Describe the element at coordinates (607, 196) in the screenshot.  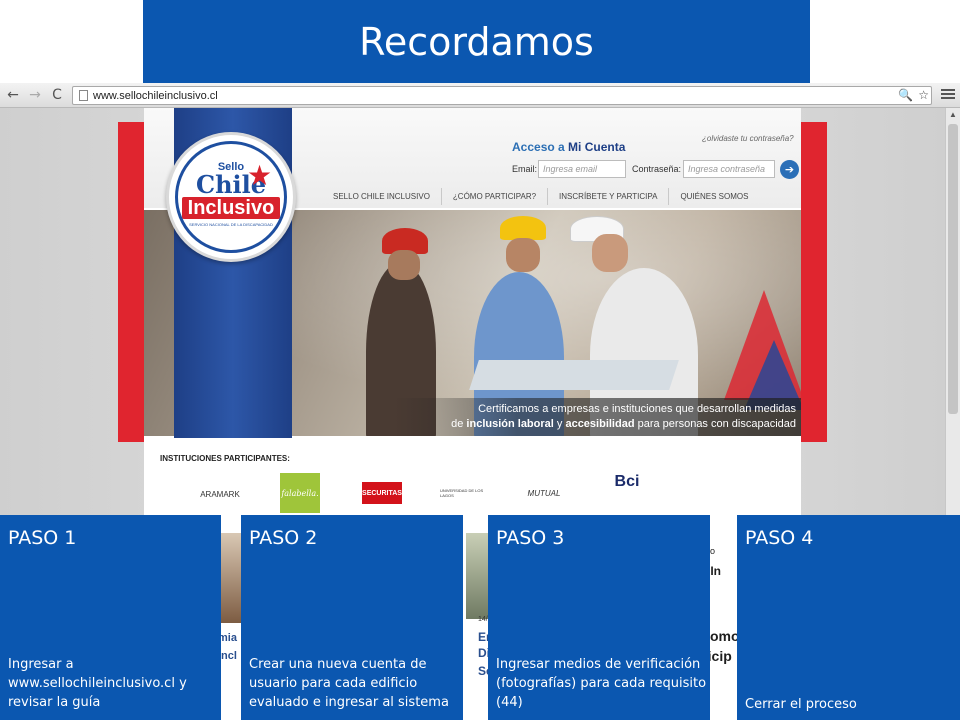
I see `nav-item-inscribete: INSCRÍBETE Y PARTICIPA` at that location.